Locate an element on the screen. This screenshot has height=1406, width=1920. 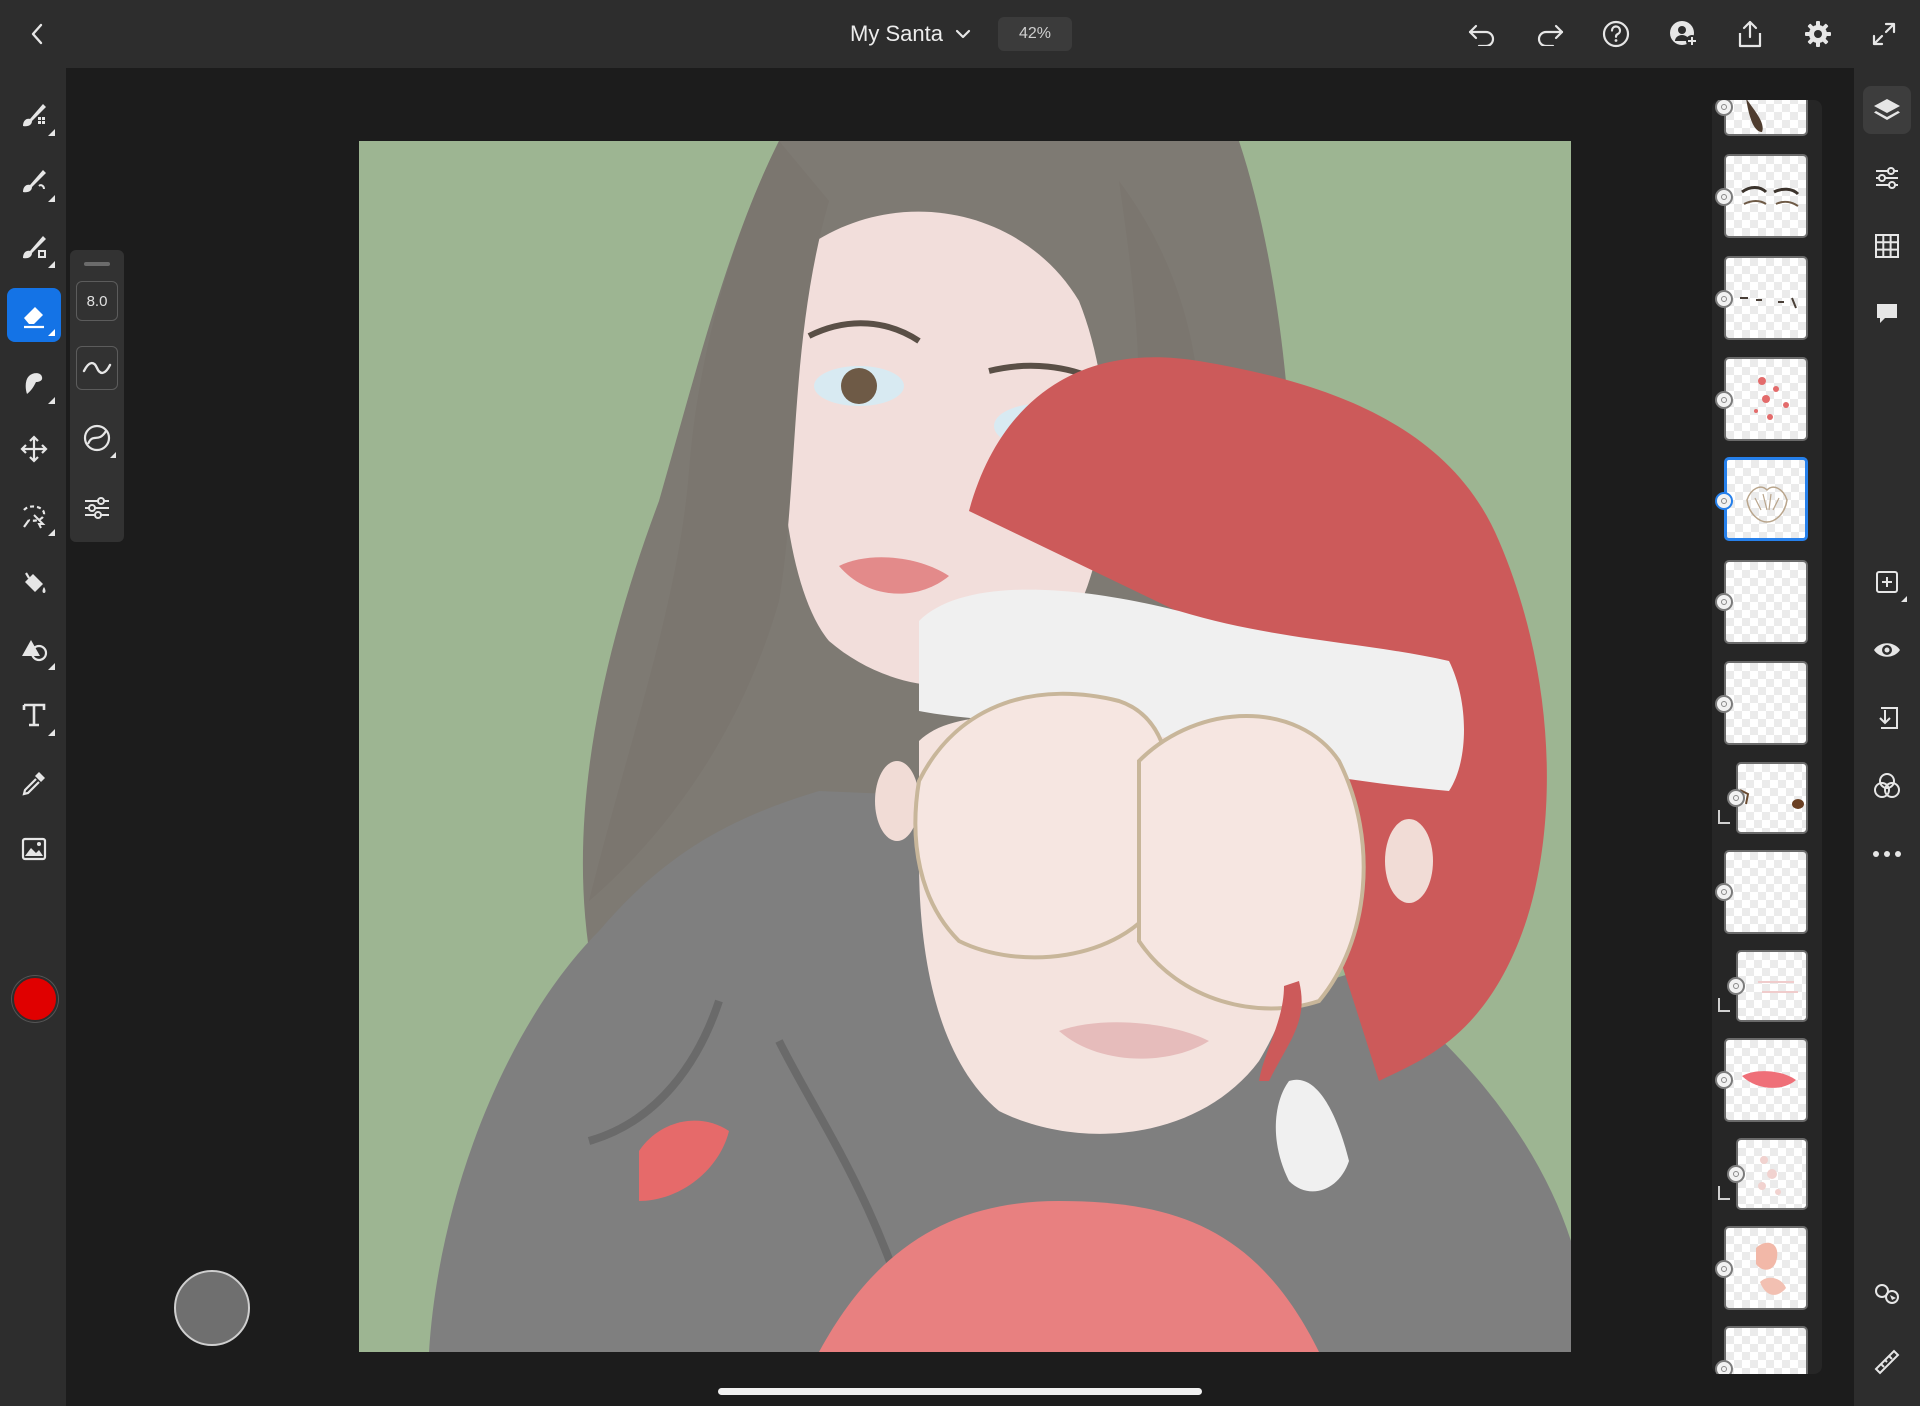
eyedropper-icon is located at coordinates (33, 784).